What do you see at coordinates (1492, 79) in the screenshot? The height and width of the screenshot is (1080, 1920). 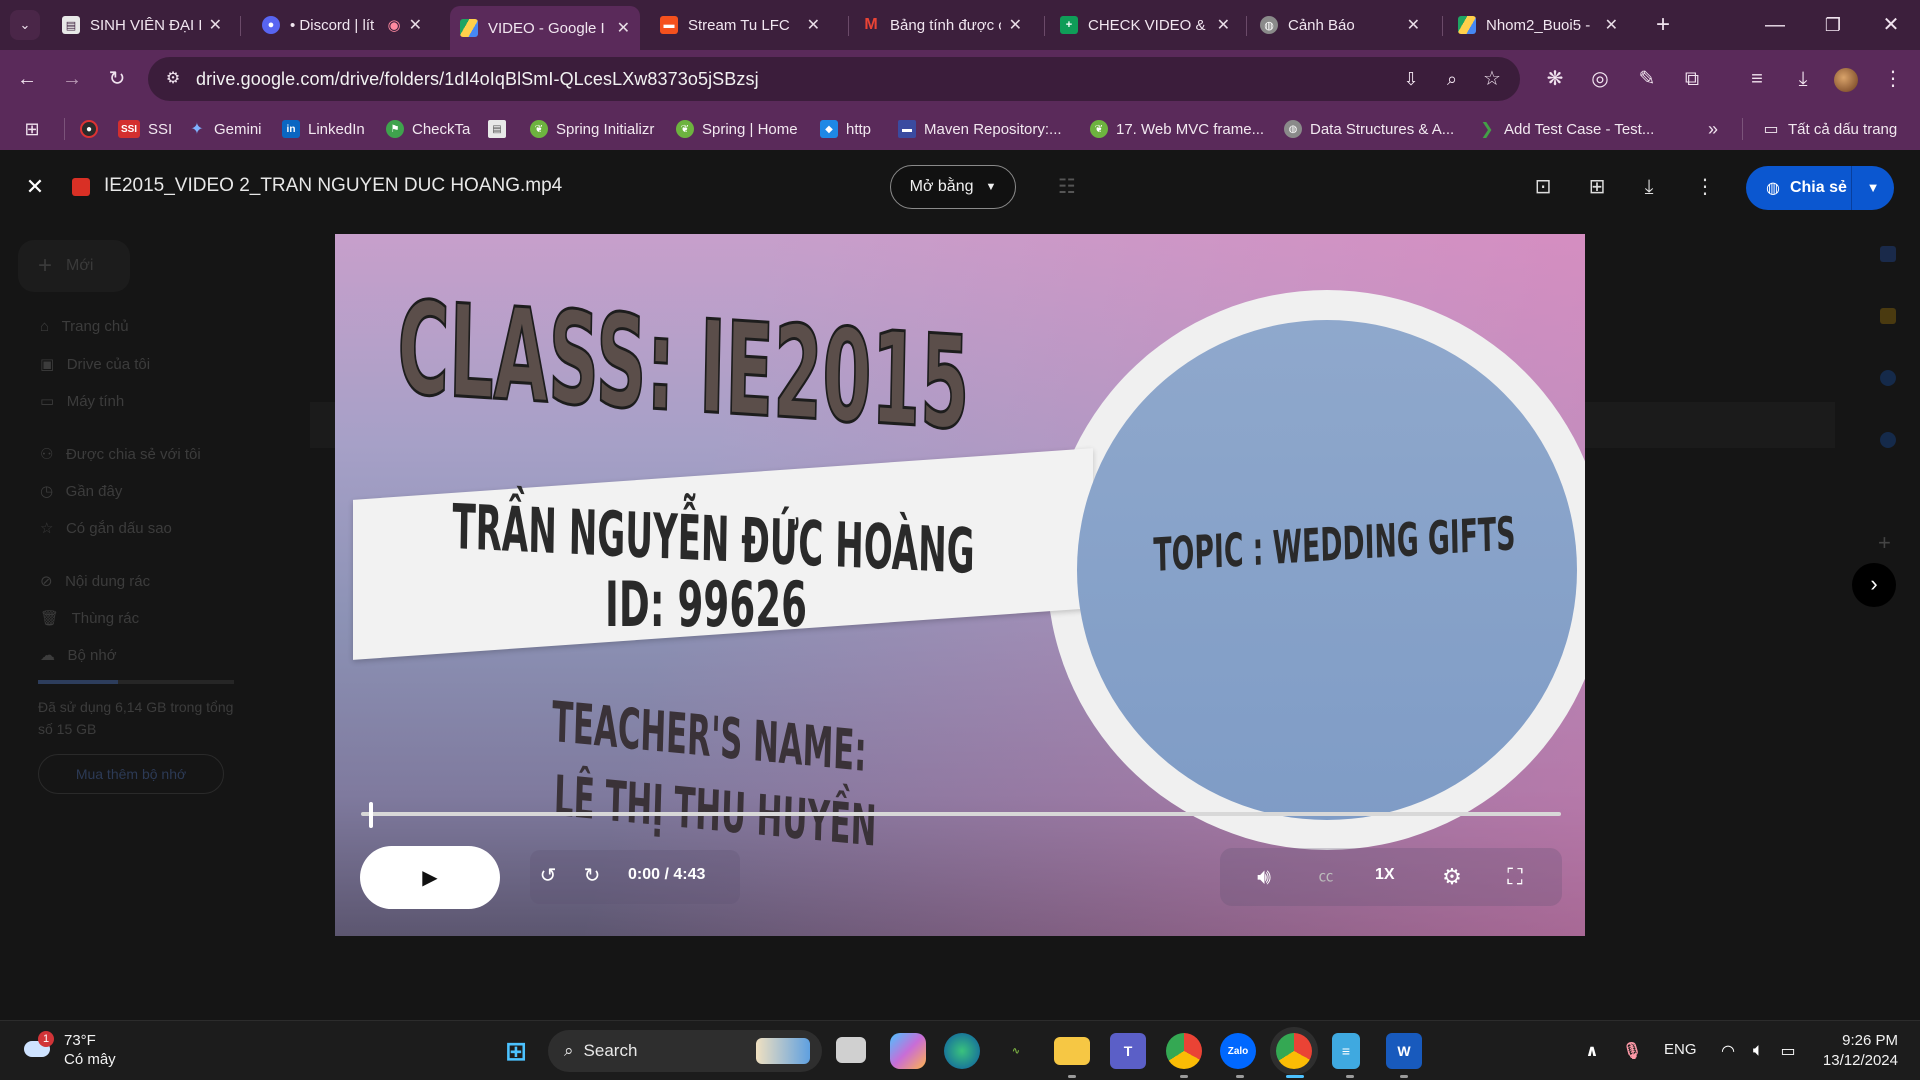 I see `bookmark-star-icon: ☆` at bounding box center [1492, 79].